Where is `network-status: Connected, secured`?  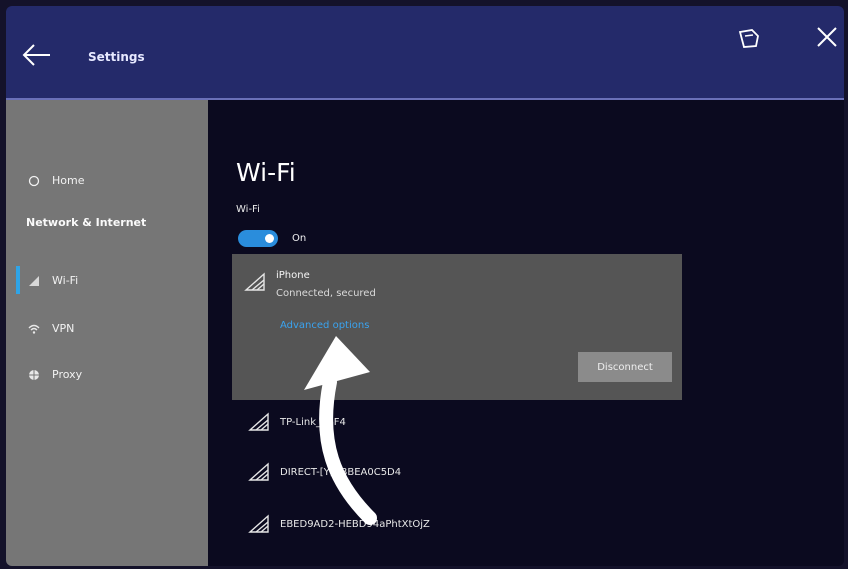 network-status: Connected, secured is located at coordinates (326, 293).